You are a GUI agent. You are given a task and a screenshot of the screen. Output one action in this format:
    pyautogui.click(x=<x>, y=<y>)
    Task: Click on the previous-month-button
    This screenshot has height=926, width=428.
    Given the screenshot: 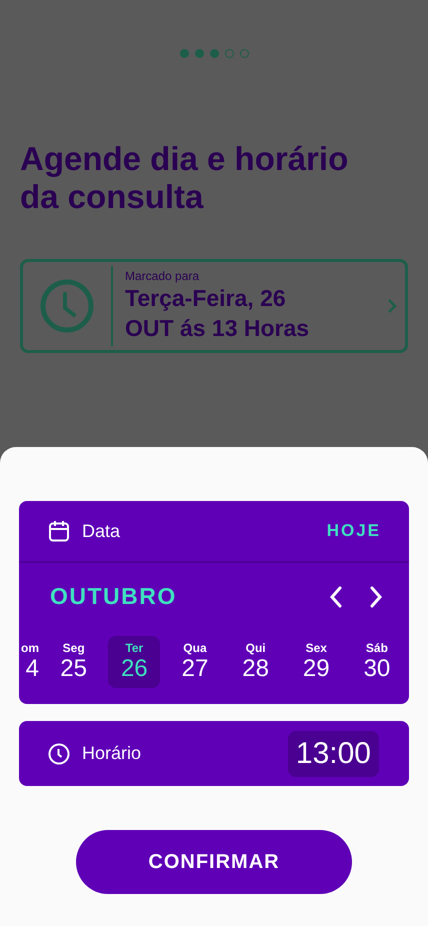 What is the action you would take?
    pyautogui.click(x=336, y=597)
    